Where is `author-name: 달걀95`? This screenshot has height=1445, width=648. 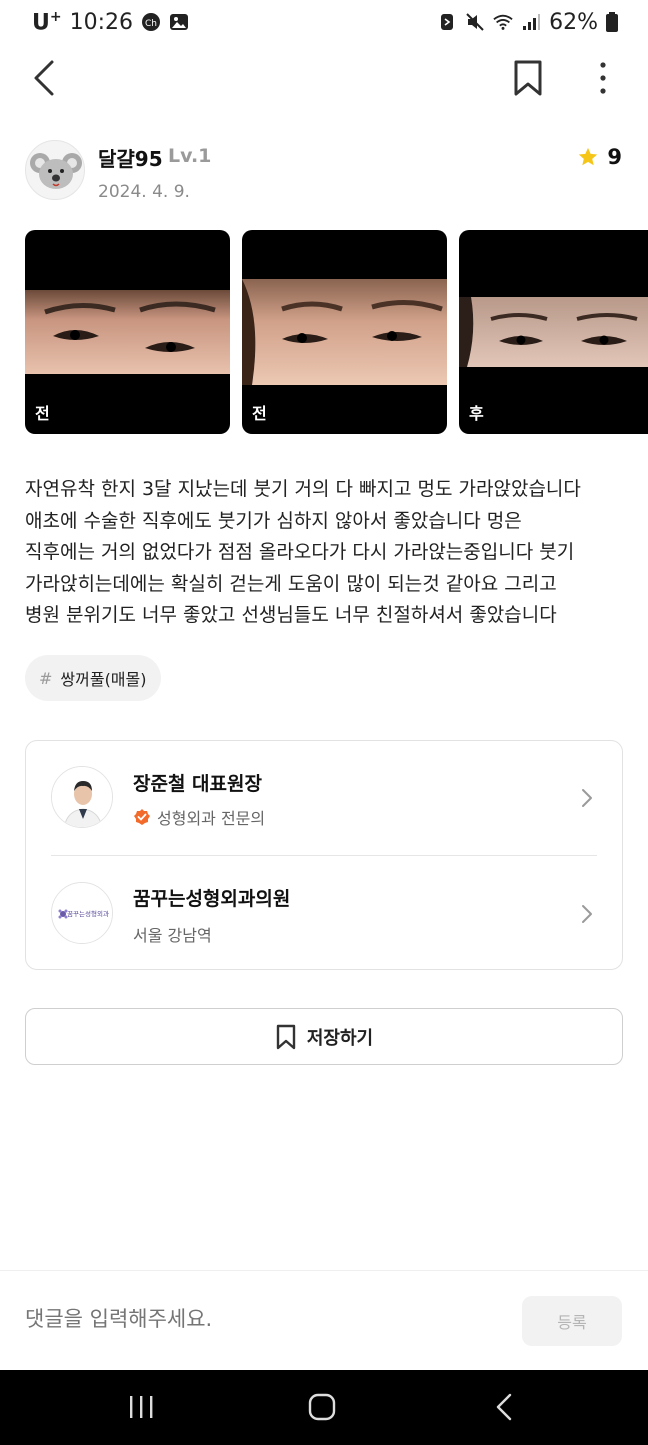
author-name: 달걀95 is located at coordinates (130, 157).